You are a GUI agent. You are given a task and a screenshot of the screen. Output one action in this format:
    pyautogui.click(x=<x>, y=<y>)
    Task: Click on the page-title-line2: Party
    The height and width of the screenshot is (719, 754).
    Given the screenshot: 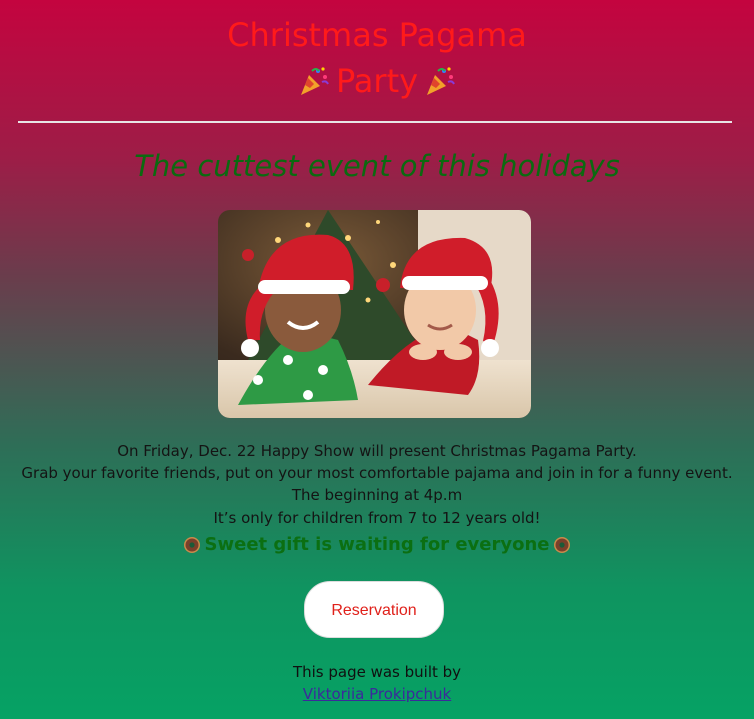 What is the action you would take?
    pyautogui.click(x=377, y=81)
    